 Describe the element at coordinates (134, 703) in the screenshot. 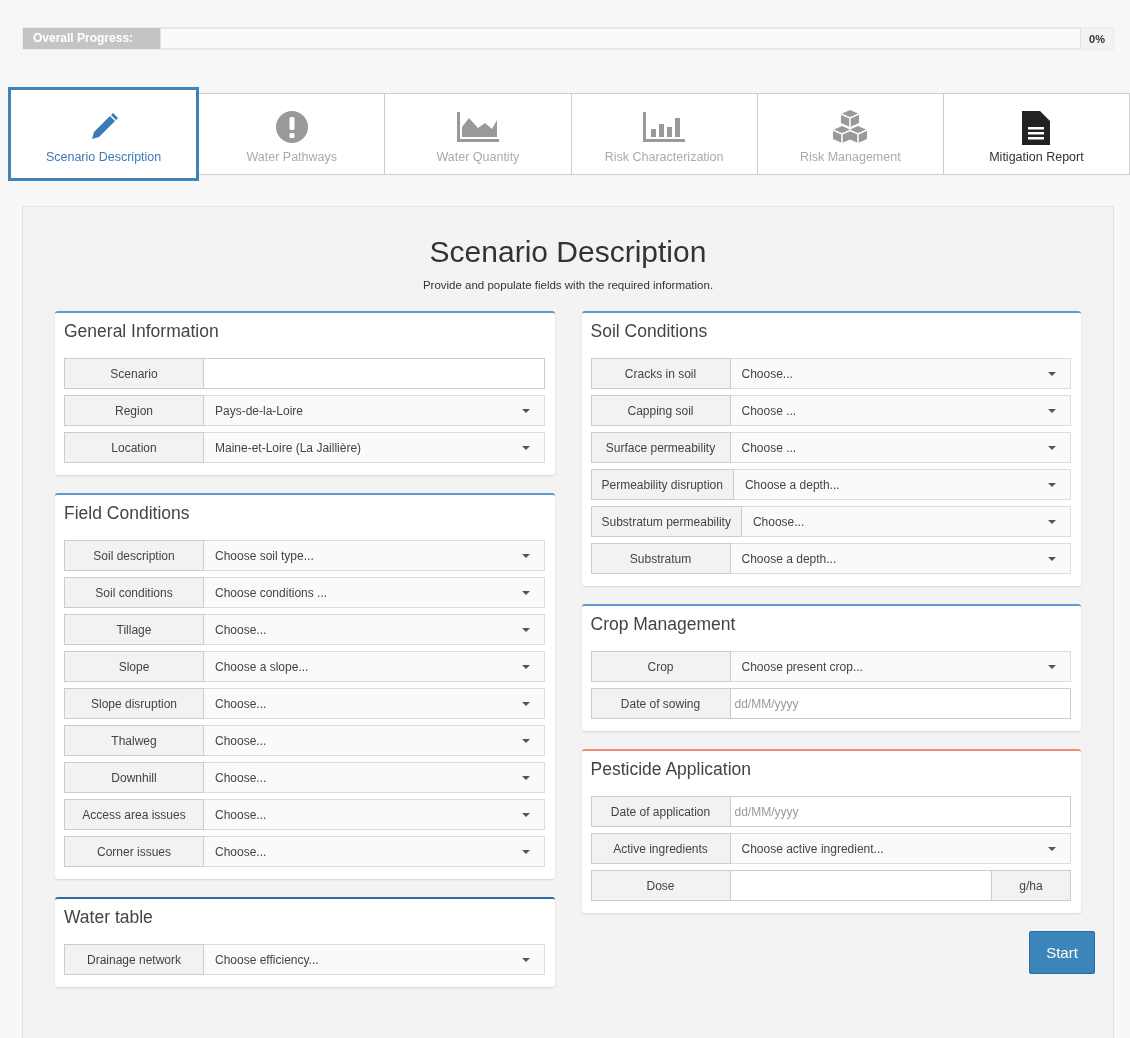

I see `field-label: Slope disruption` at that location.